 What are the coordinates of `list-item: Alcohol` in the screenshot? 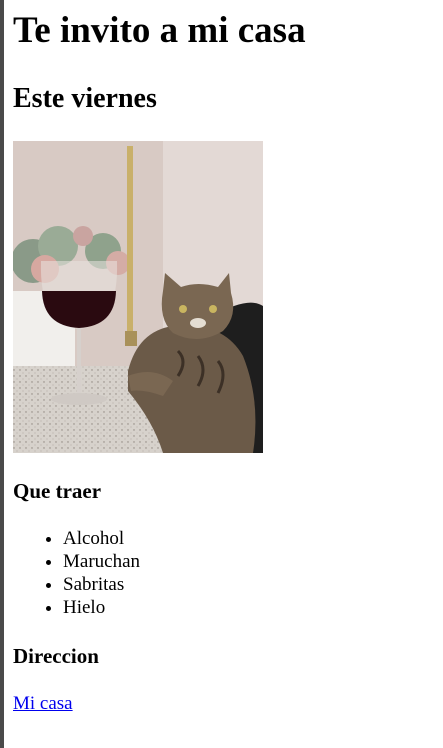 It's located at (101, 538).